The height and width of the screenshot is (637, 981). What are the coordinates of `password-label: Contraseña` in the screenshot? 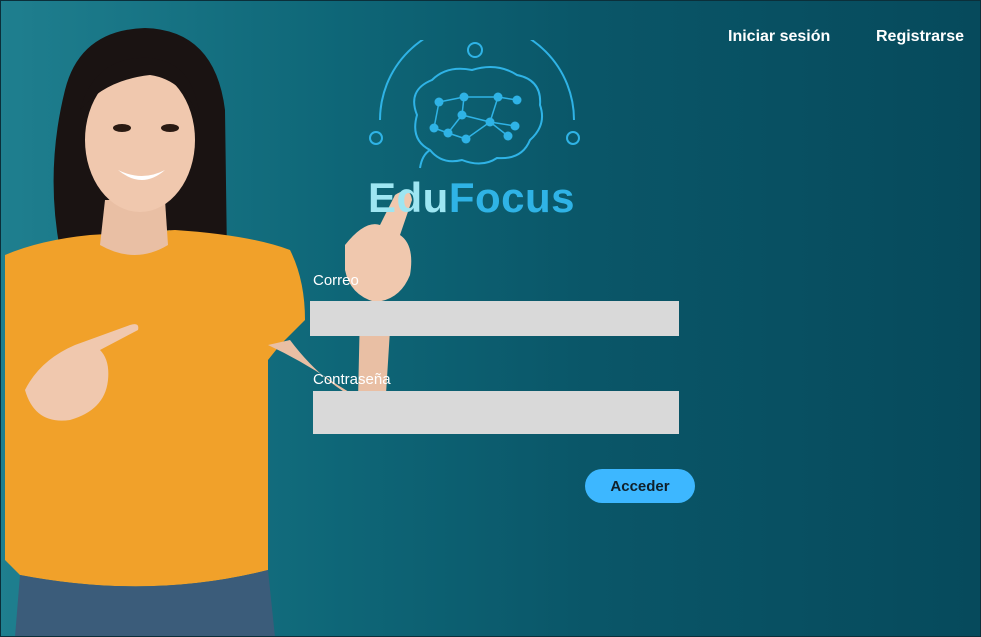 It's located at (352, 379).